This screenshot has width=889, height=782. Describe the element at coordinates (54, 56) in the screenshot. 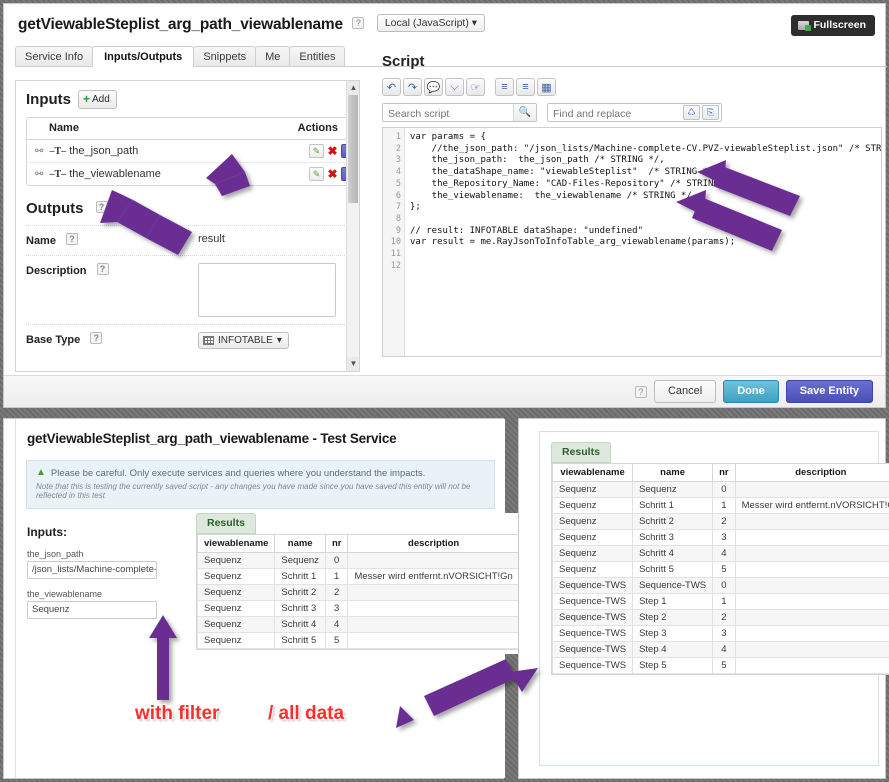

I see `tab-service-info: Service Info` at that location.